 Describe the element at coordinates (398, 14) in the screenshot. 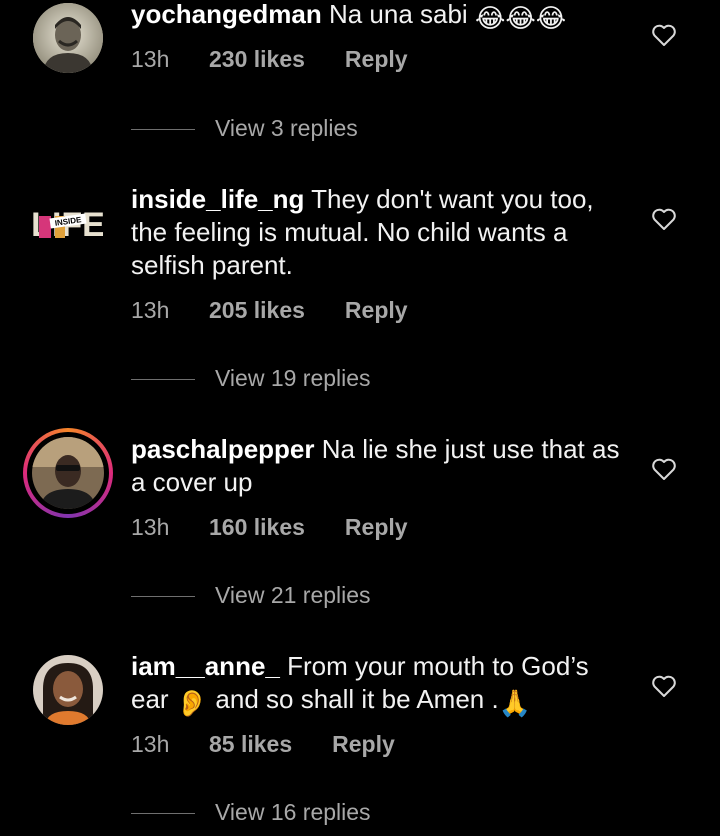

I see `comment-body: Na una sabi` at that location.